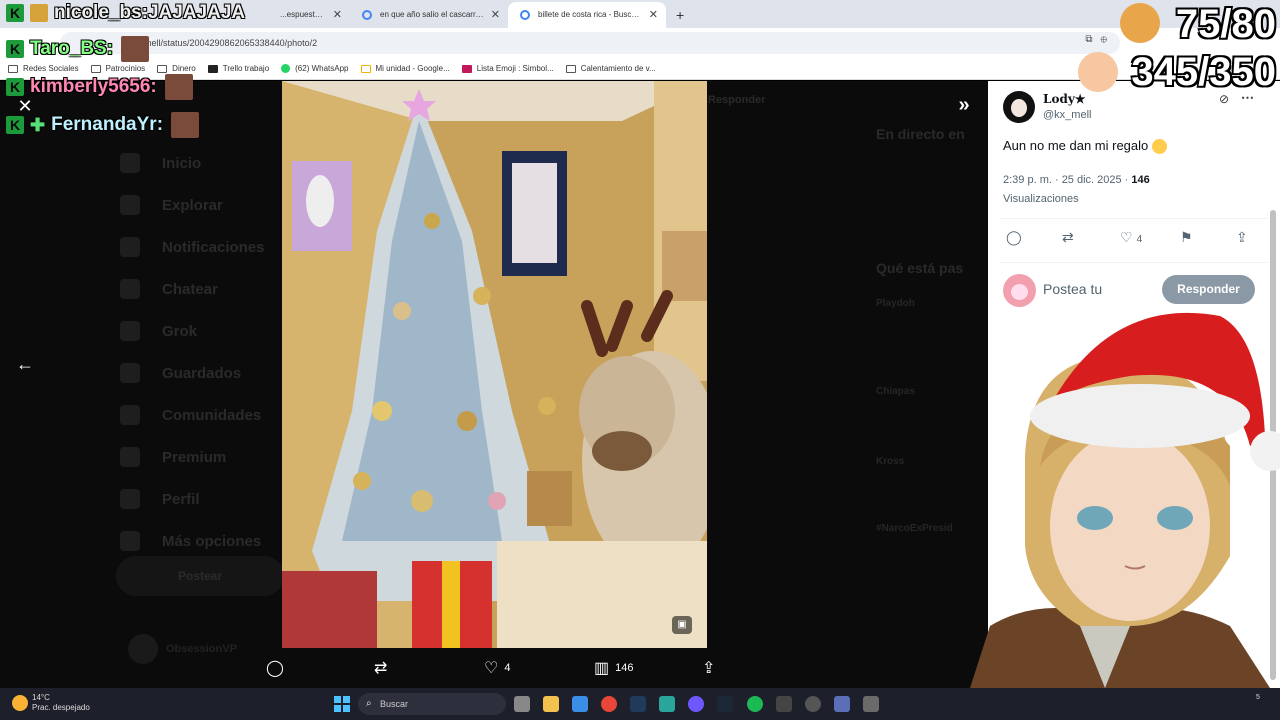  I want to click on photoshop-icon, so click(638, 704).